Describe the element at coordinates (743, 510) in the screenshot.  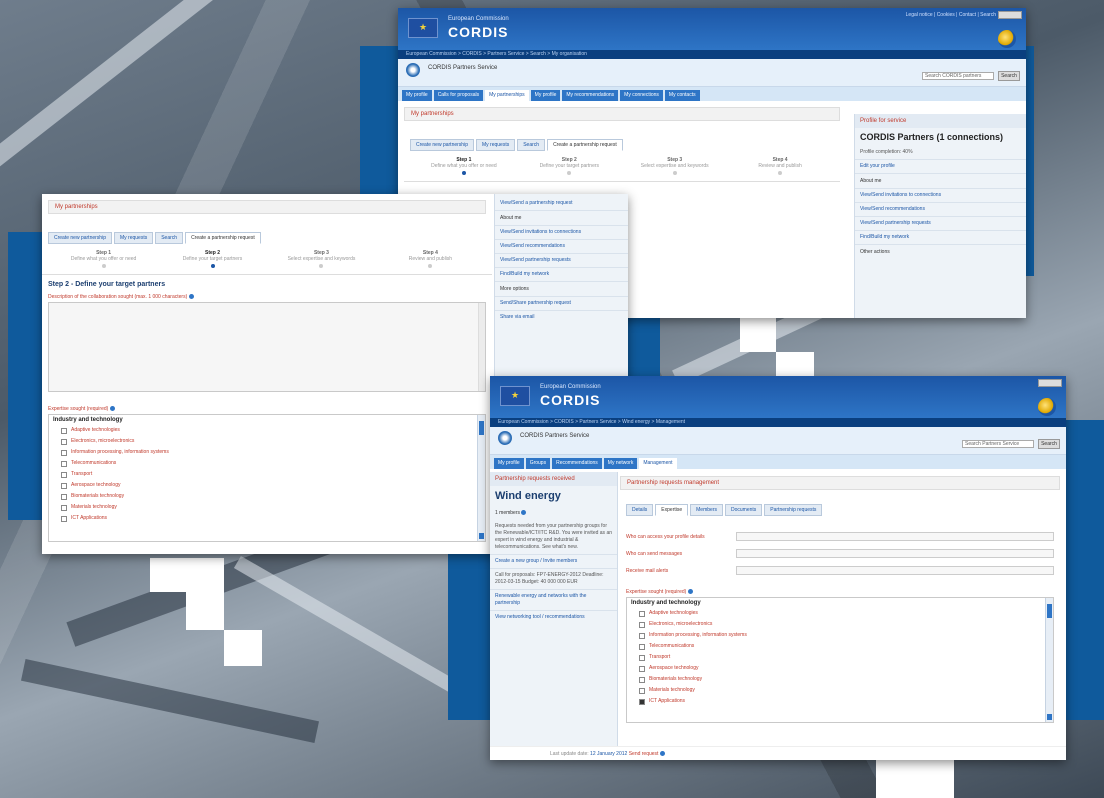
I see `subtab: Documents` at that location.